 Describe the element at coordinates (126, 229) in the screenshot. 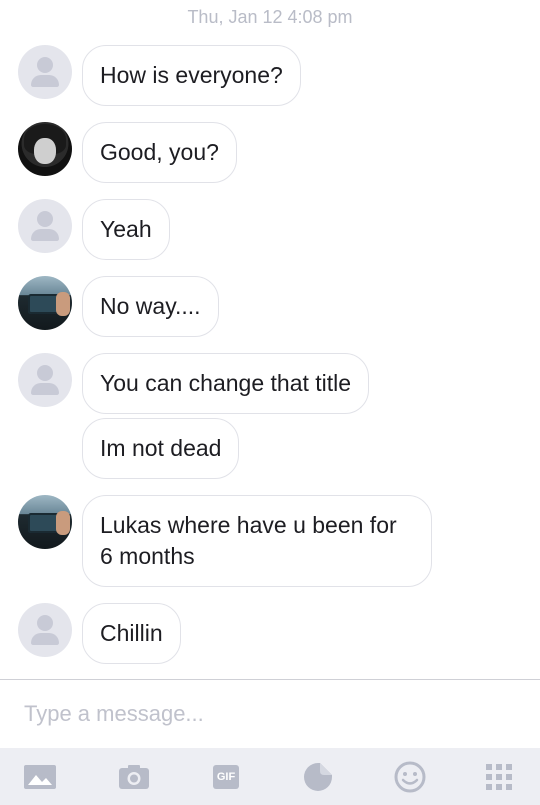

I see `message-bubble: Yeah` at that location.